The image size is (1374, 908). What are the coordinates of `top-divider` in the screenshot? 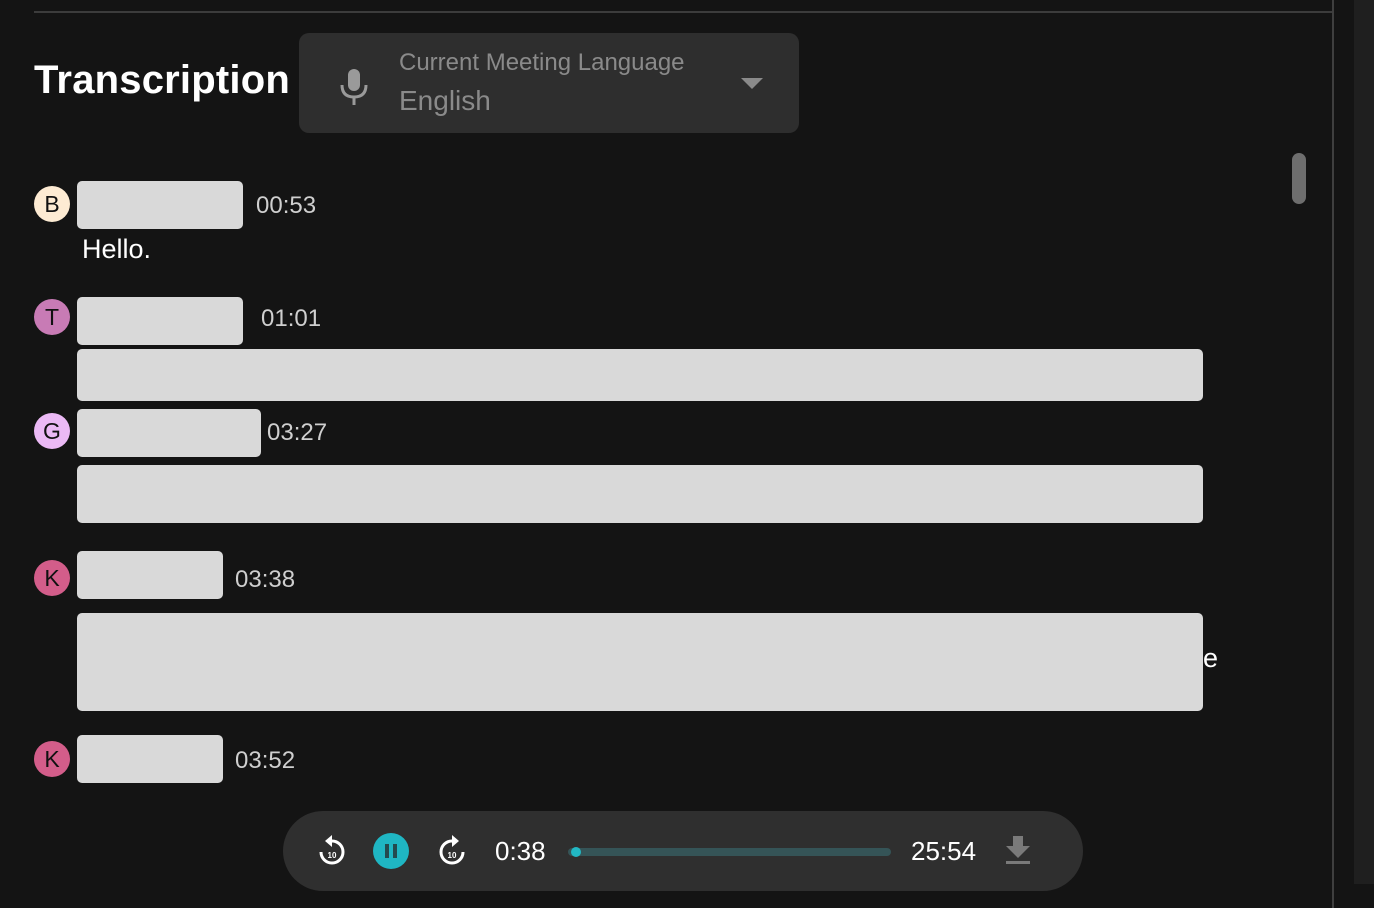 It's located at (683, 12).